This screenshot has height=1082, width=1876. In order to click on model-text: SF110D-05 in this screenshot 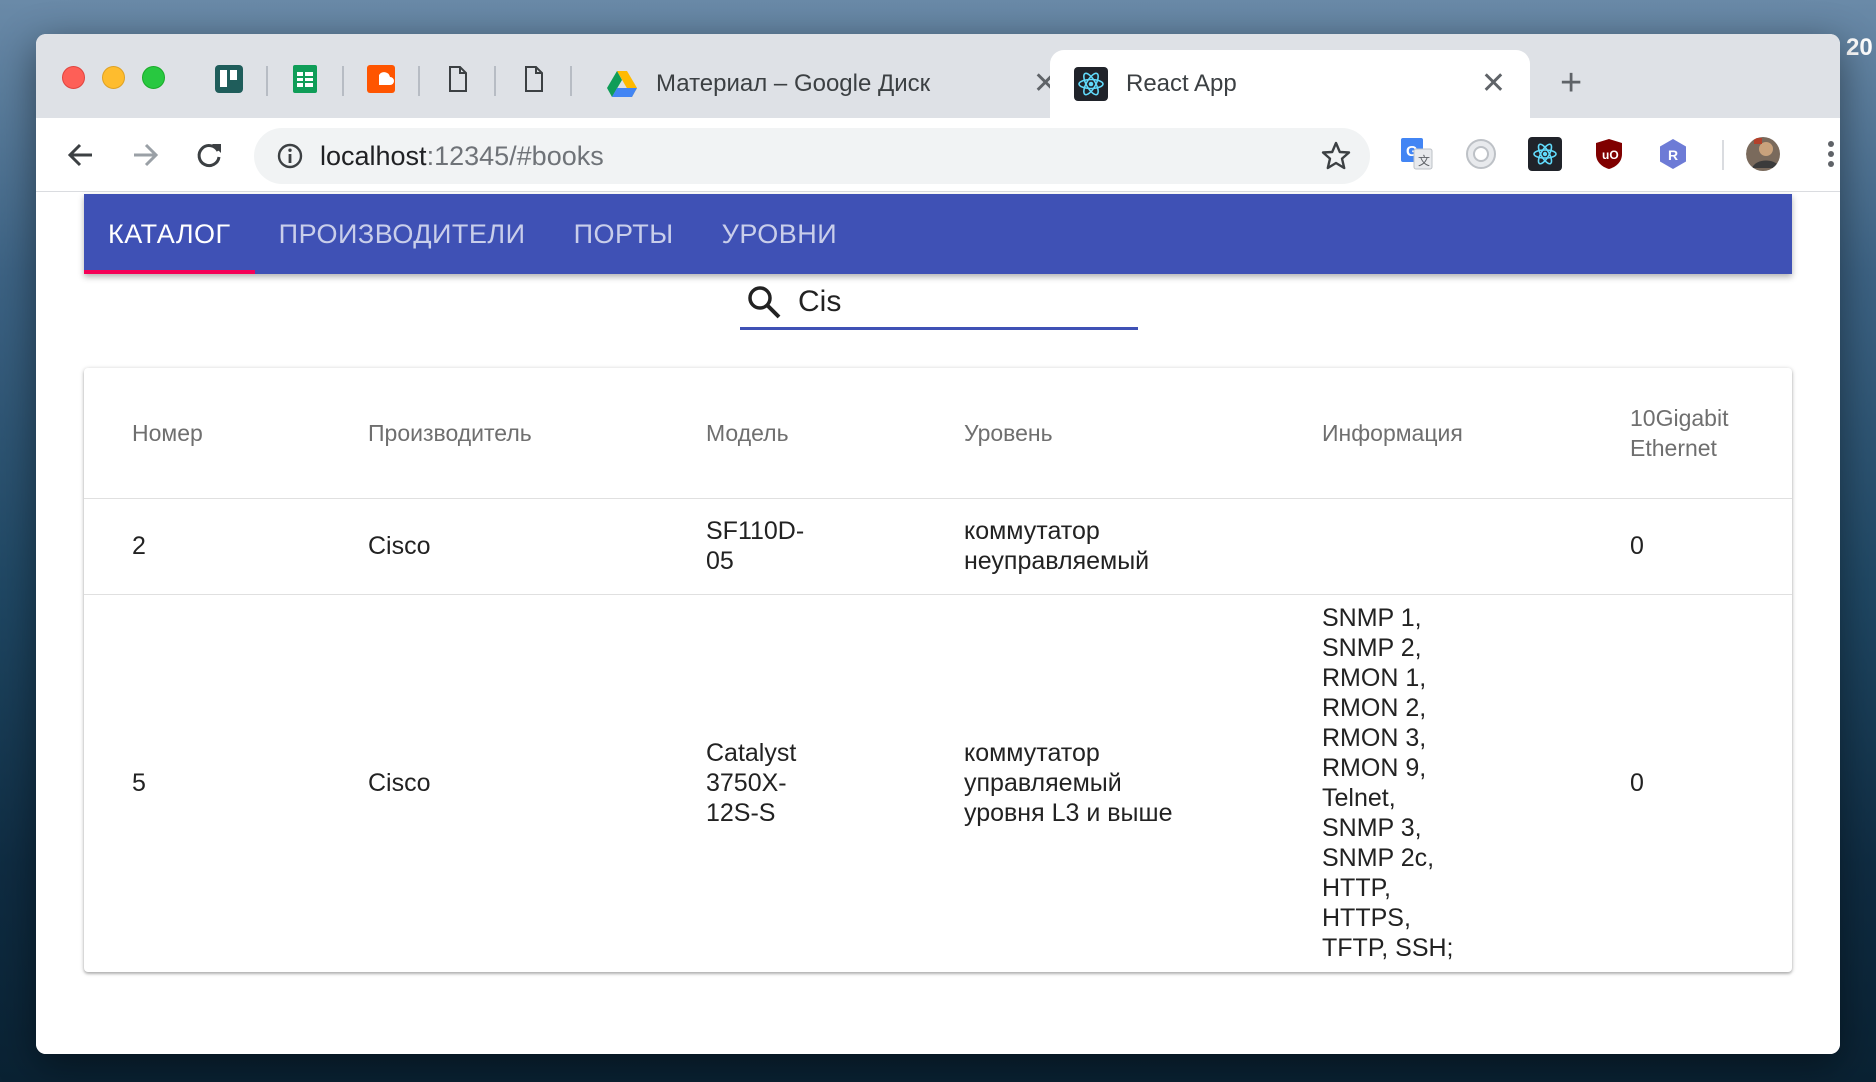, I will do `click(755, 546)`.